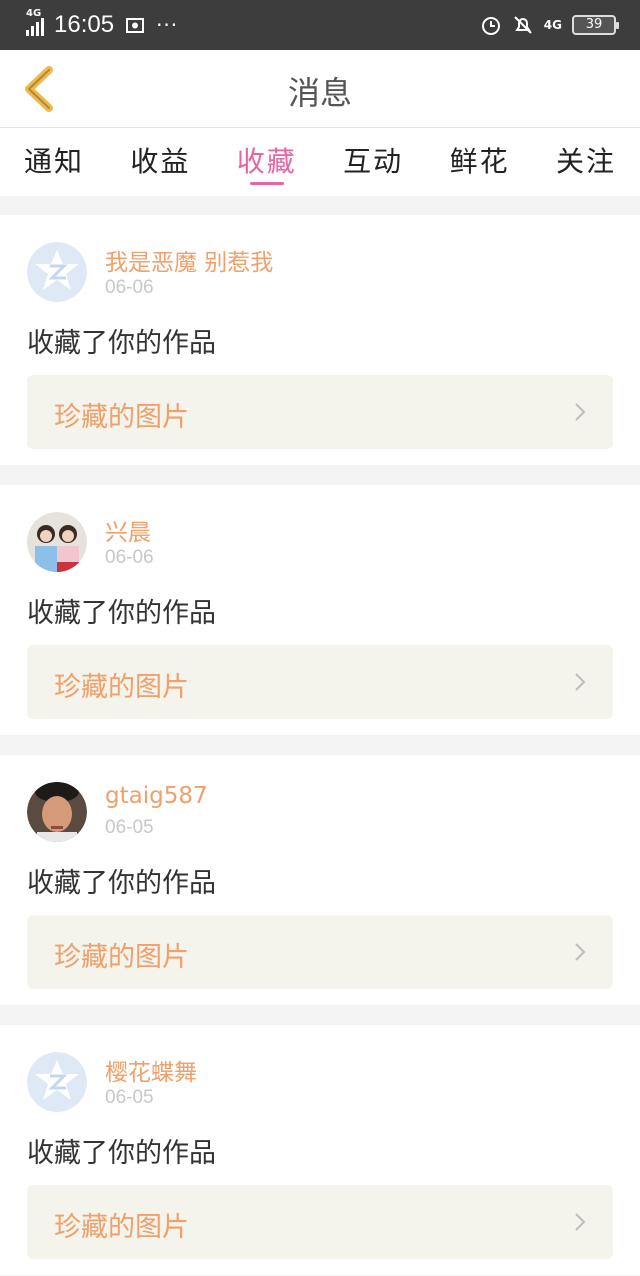 This screenshot has height=1276, width=640. I want to click on tab-earnings: 收益, so click(160, 162).